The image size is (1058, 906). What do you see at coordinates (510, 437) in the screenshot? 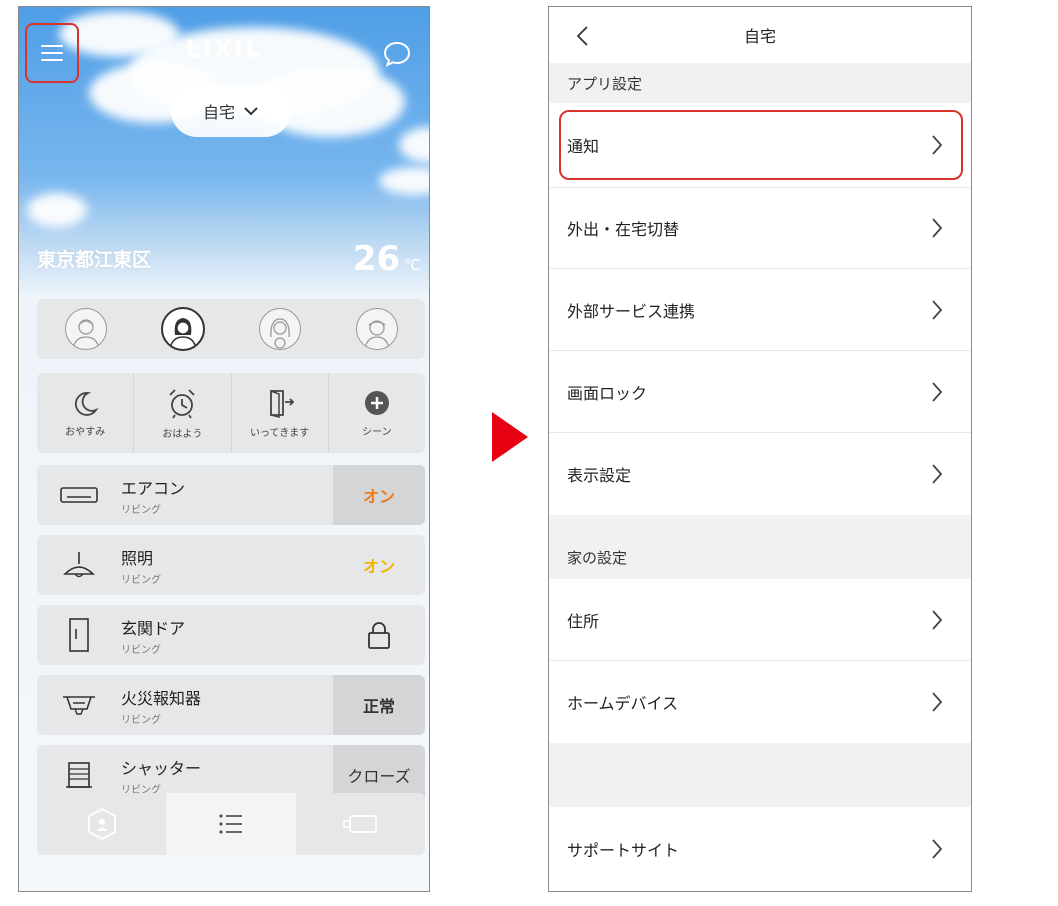
I see `transition-arrow-icon` at bounding box center [510, 437].